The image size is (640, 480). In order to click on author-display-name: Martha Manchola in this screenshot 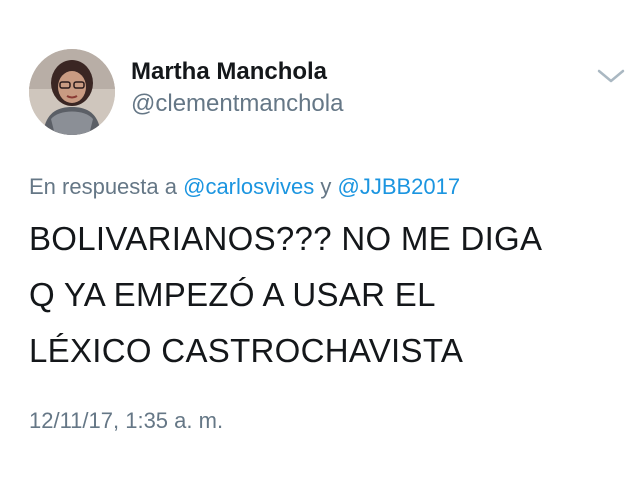, I will do `click(229, 72)`.